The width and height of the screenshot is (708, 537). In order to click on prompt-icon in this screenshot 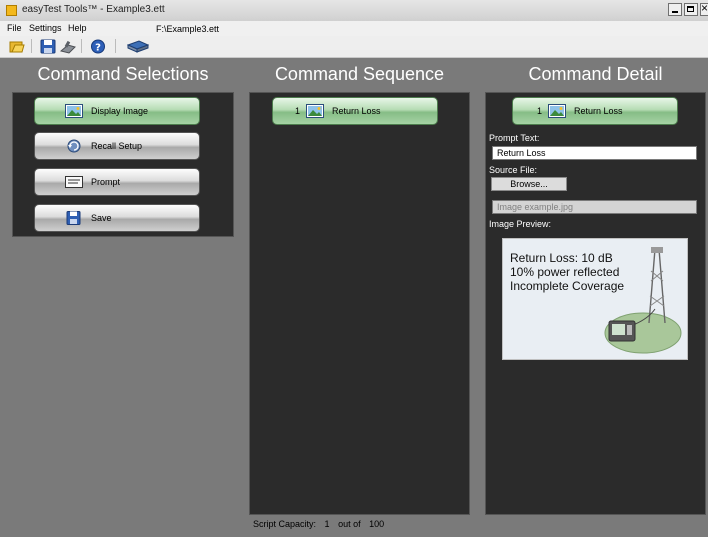, I will do `click(74, 182)`.